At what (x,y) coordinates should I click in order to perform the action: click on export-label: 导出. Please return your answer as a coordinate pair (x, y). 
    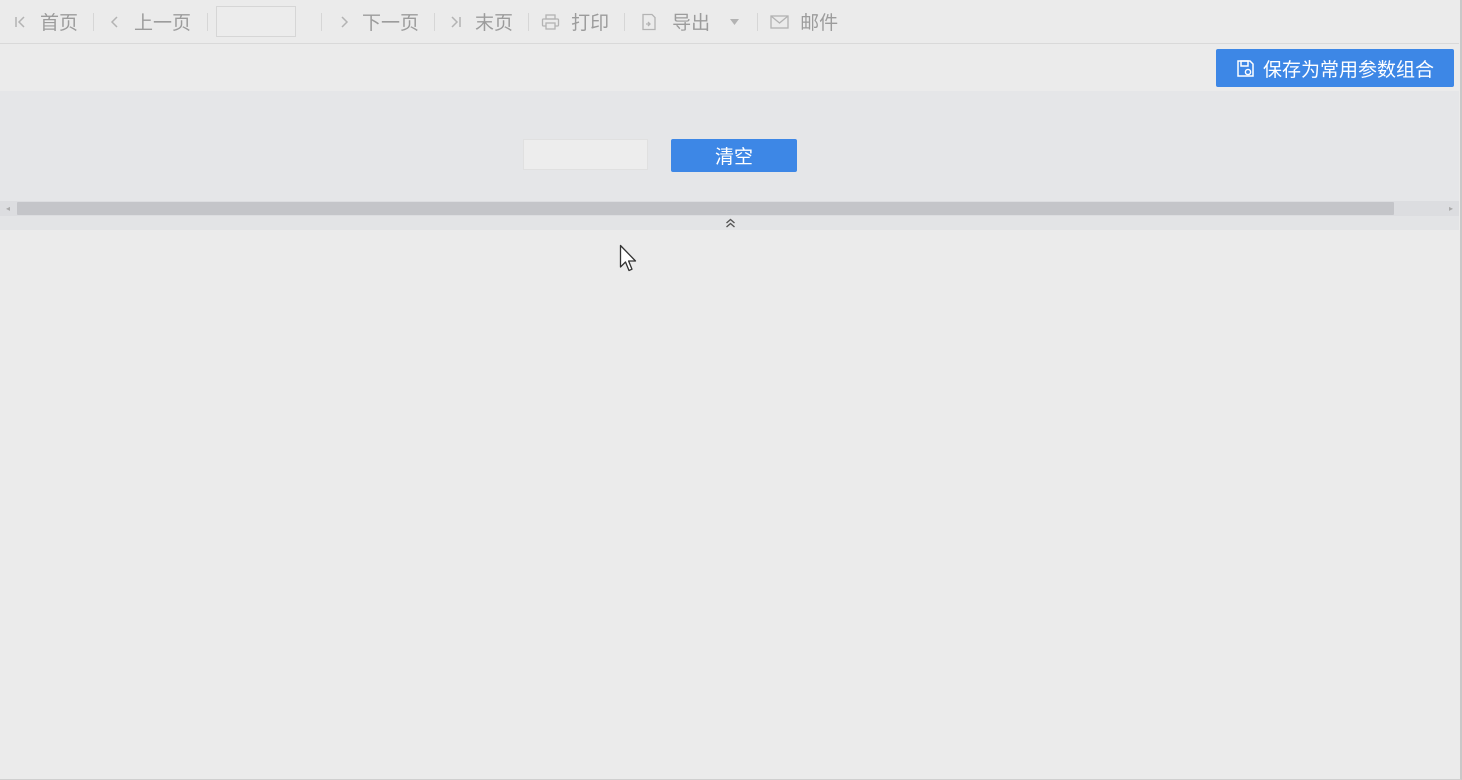
    Looking at the image, I should click on (691, 23).